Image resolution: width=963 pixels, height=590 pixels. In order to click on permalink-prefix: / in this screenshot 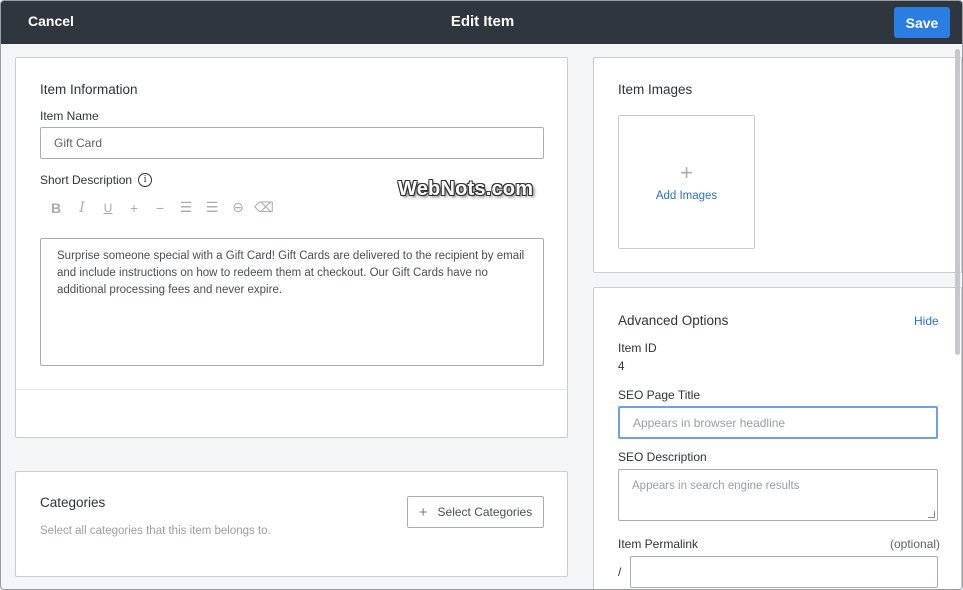, I will do `click(620, 572)`.